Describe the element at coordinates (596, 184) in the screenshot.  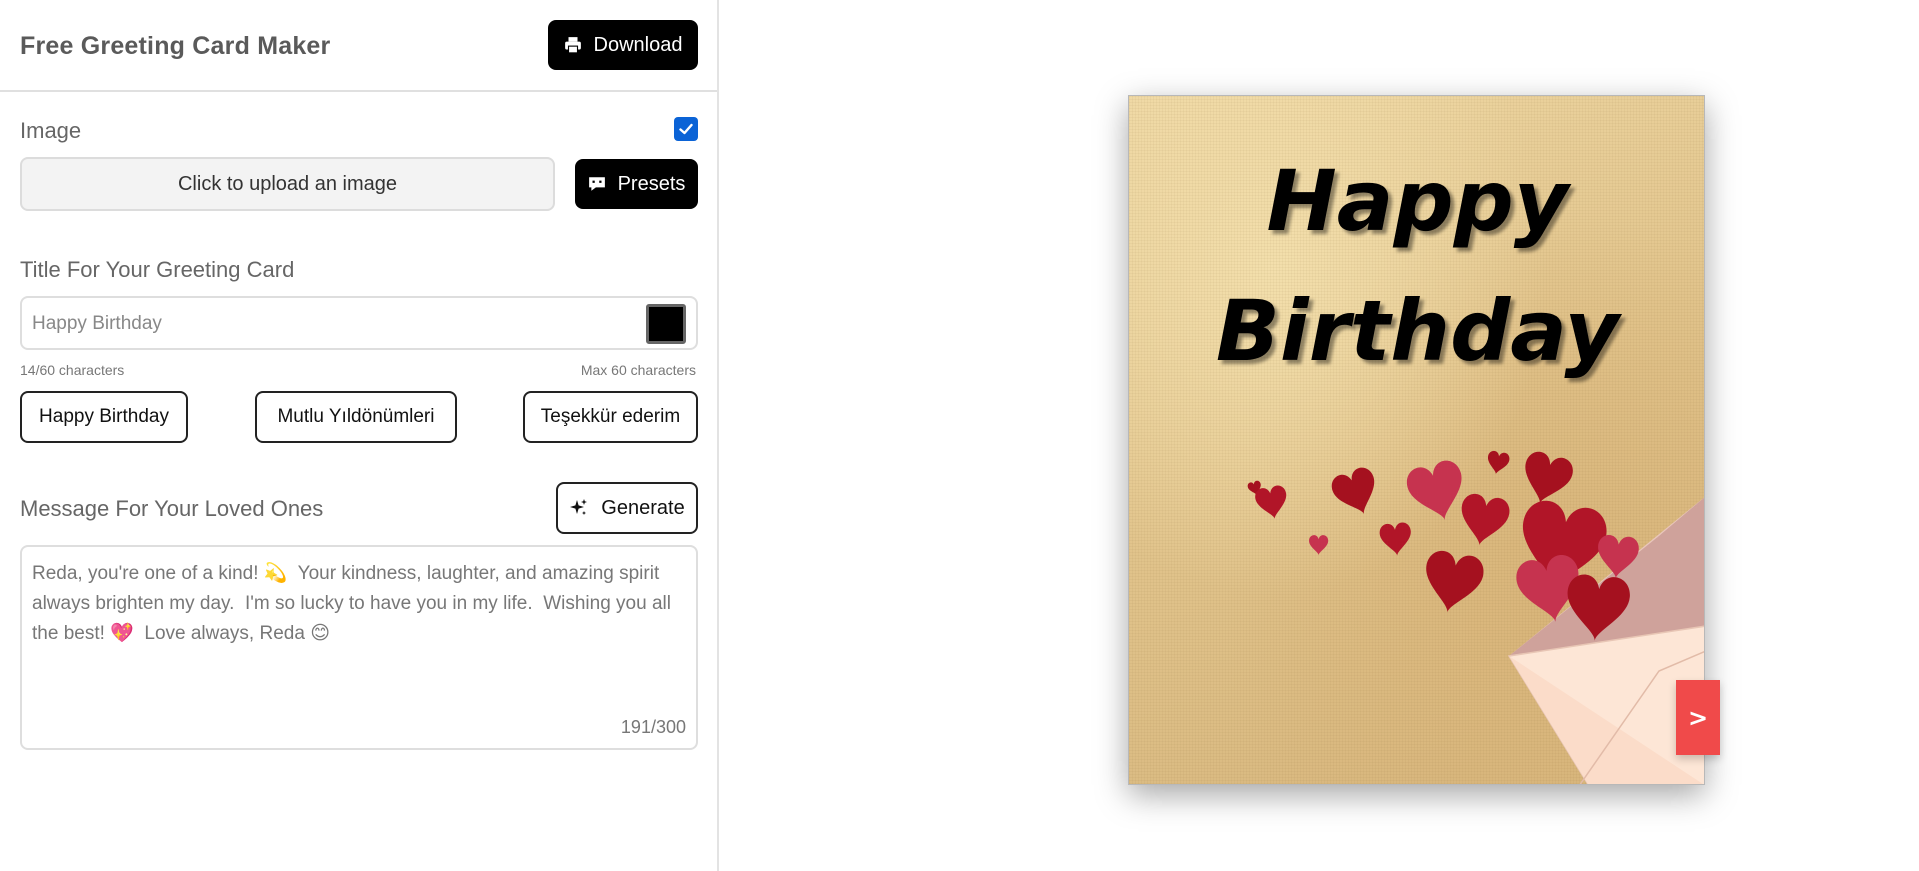
I see `chat-icon` at that location.